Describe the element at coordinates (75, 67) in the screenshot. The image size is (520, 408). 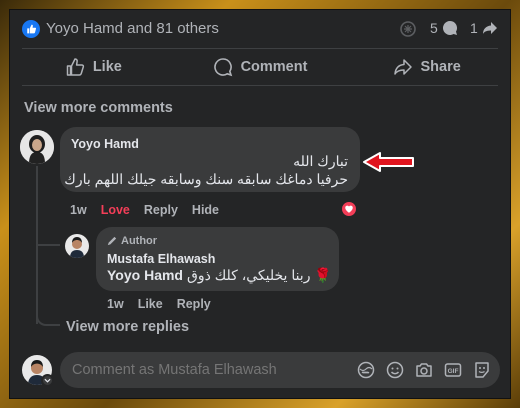
I see `thumbs-up-icon` at that location.